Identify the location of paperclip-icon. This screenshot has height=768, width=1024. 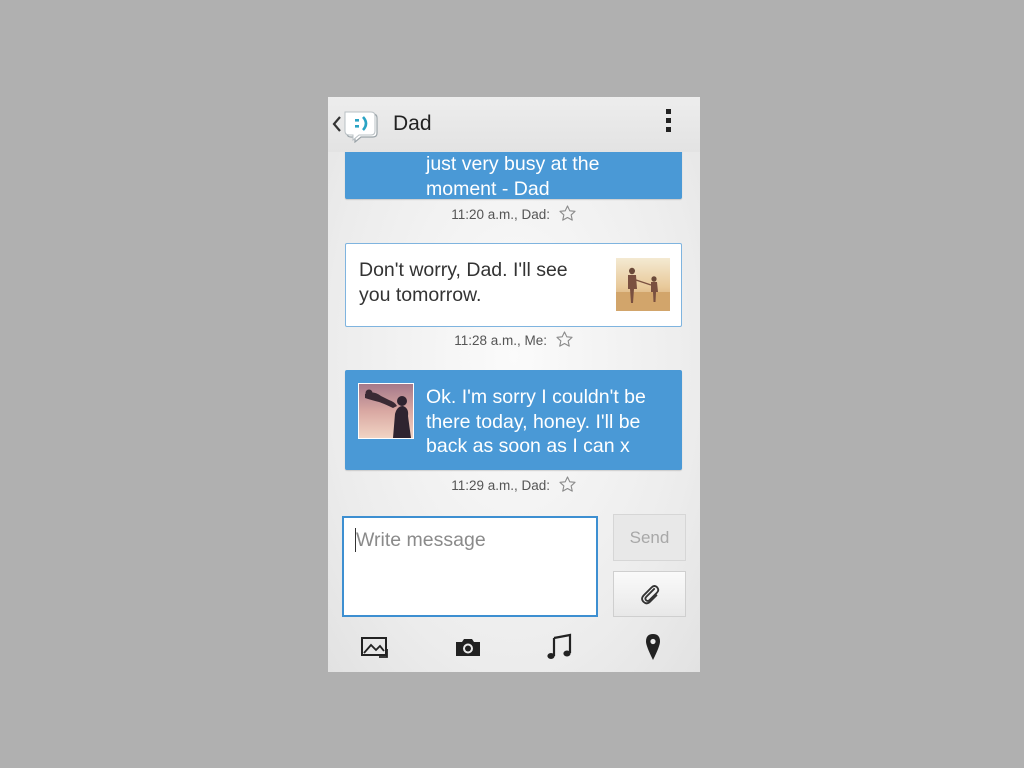
(650, 595).